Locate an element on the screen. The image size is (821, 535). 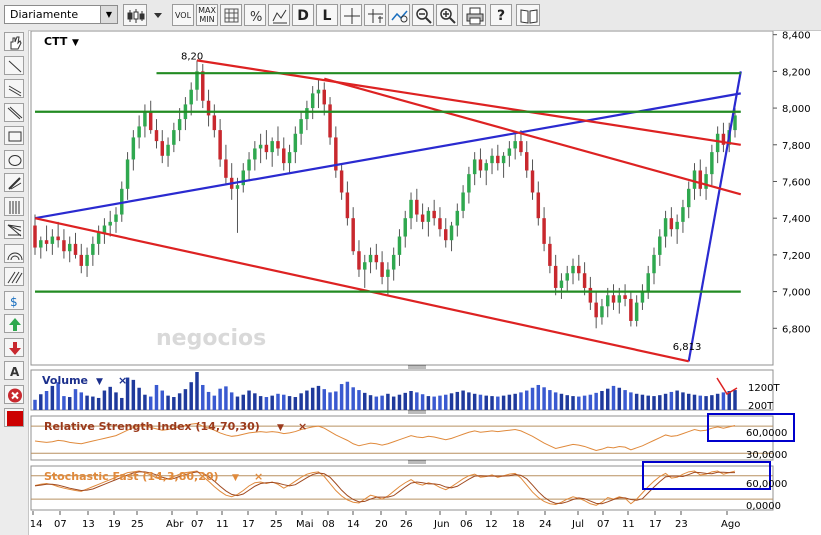
zoom-in-button is located at coordinates (447, 15).